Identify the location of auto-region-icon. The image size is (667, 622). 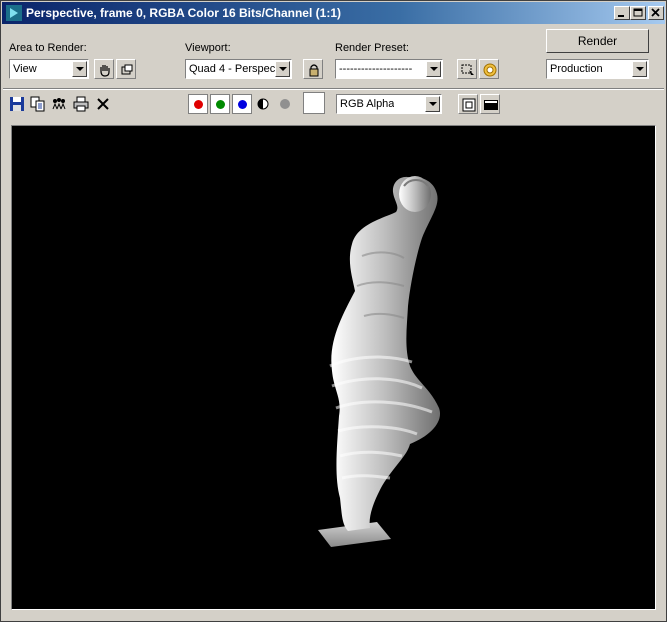
(127, 69).